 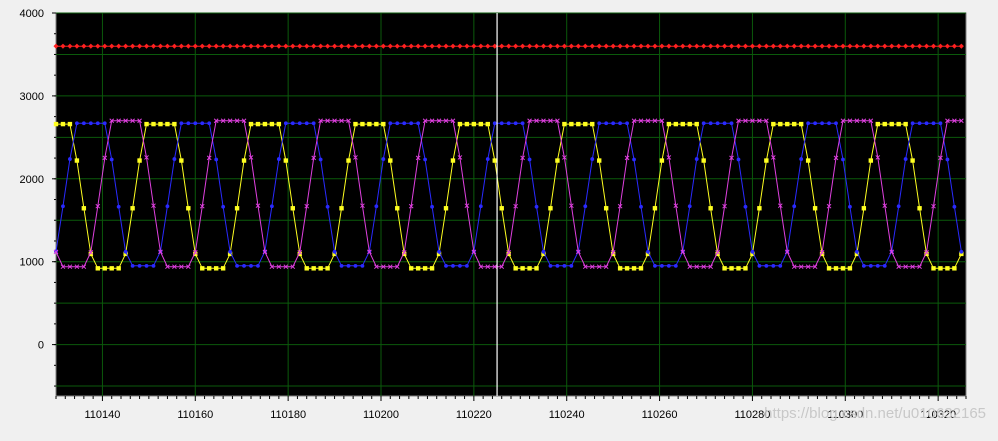 I want to click on x-tick-label: 110200, so click(x=381, y=415).